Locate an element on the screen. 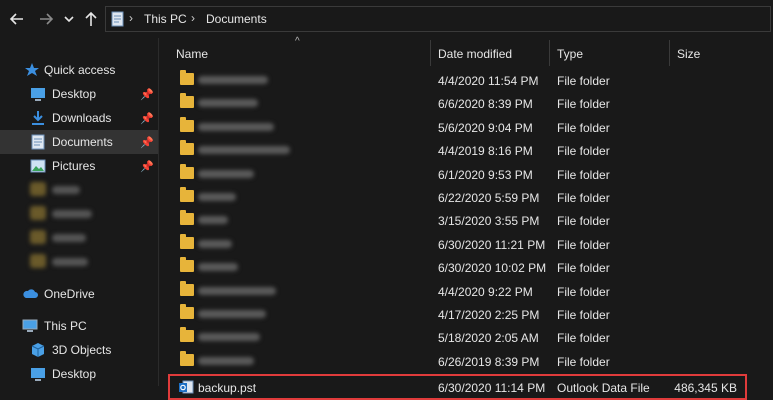 This screenshot has width=773, height=400. breadcrumb-documents: Documents is located at coordinates (236, 19).